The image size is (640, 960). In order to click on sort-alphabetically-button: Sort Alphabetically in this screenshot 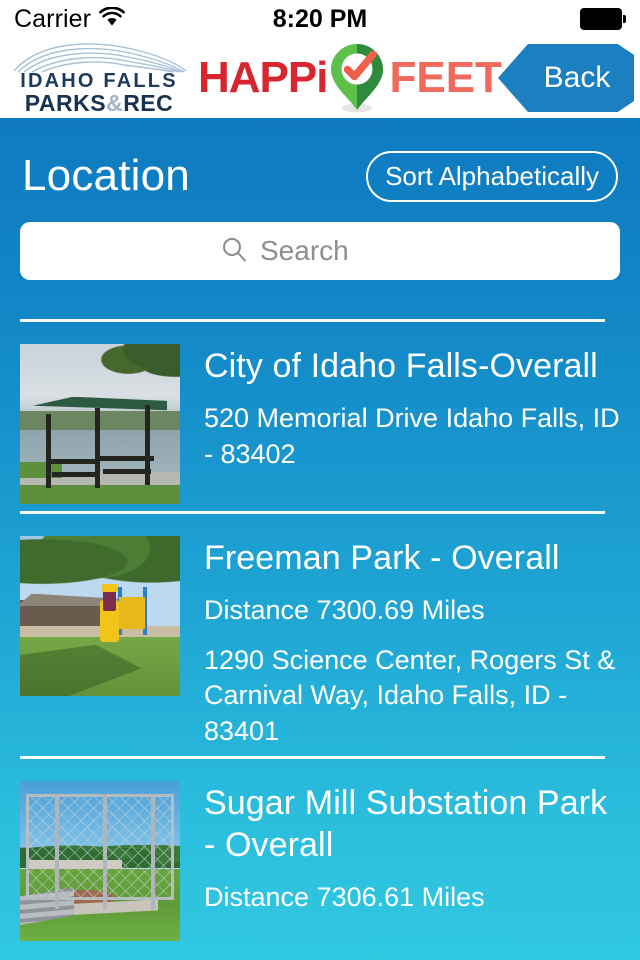, I will do `click(492, 176)`.